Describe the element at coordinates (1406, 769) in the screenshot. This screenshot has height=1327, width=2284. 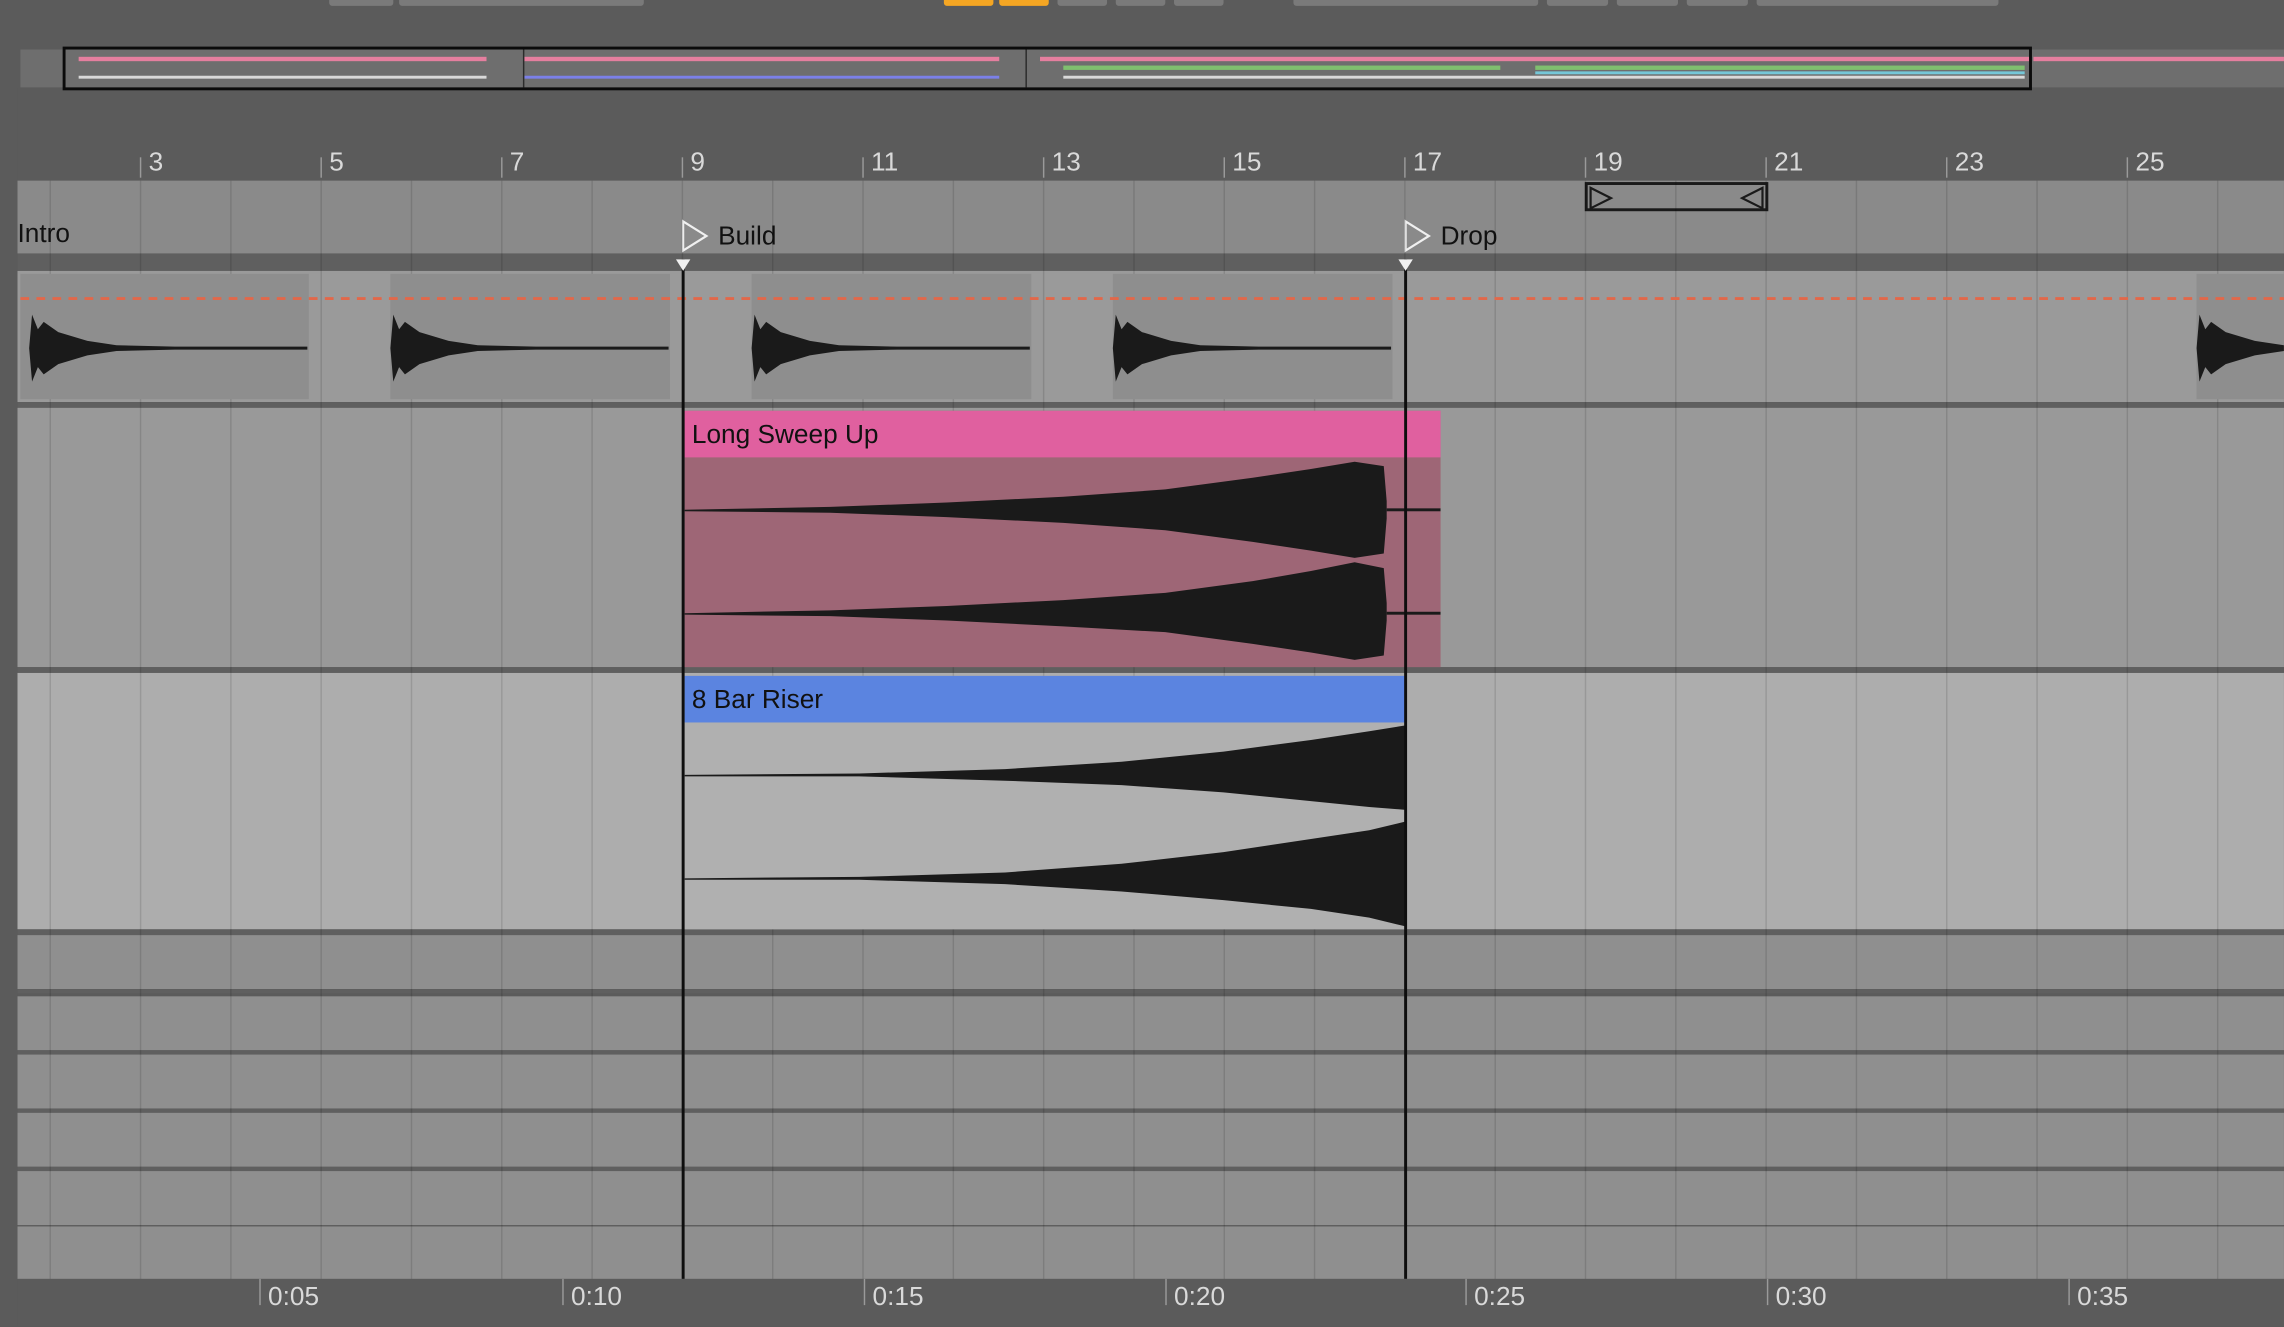
I see `insert-marker-drop` at that location.